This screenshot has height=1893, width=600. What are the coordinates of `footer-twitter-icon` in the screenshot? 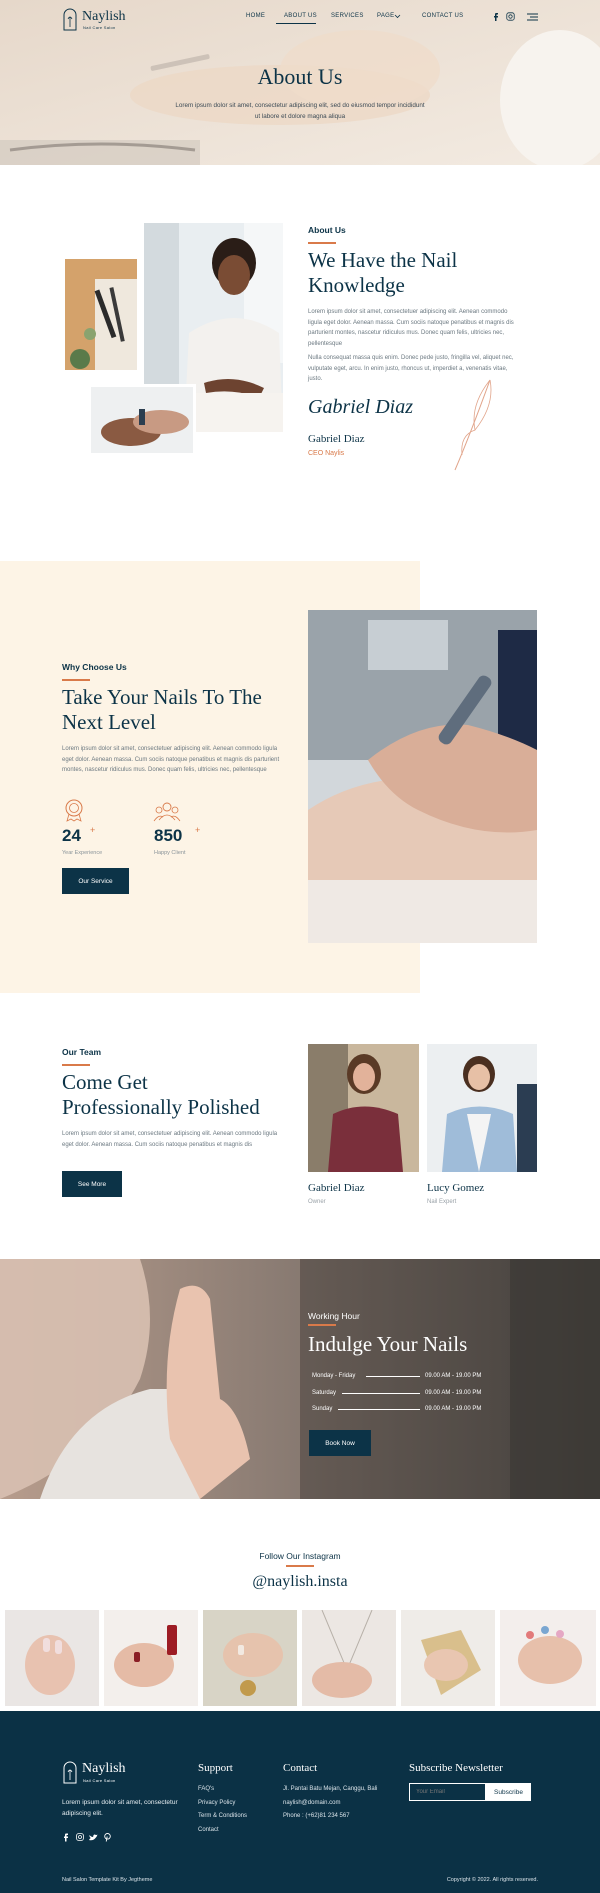 It's located at (93, 1837).